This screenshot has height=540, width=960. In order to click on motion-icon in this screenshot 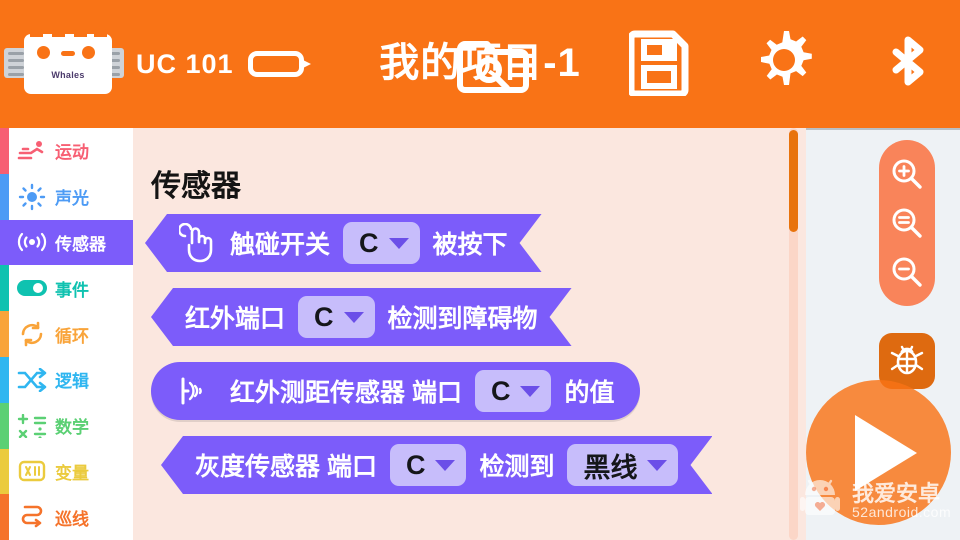, I will do `click(32, 151)`.